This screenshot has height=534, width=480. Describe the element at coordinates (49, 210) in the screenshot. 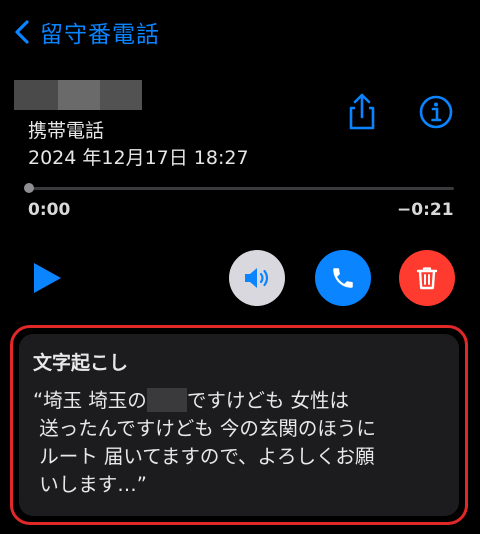

I see `elapsed-time: 0:00` at that location.